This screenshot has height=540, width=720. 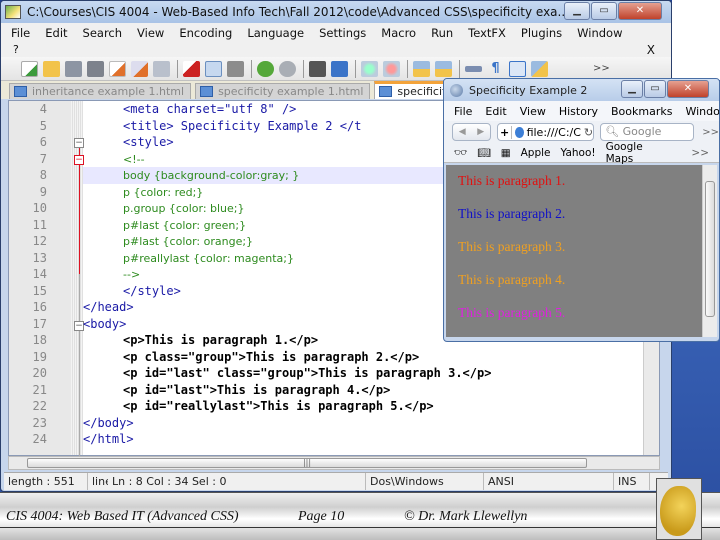 What do you see at coordinates (462, 132) in the screenshot?
I see `back-icon: ◀` at bounding box center [462, 132].